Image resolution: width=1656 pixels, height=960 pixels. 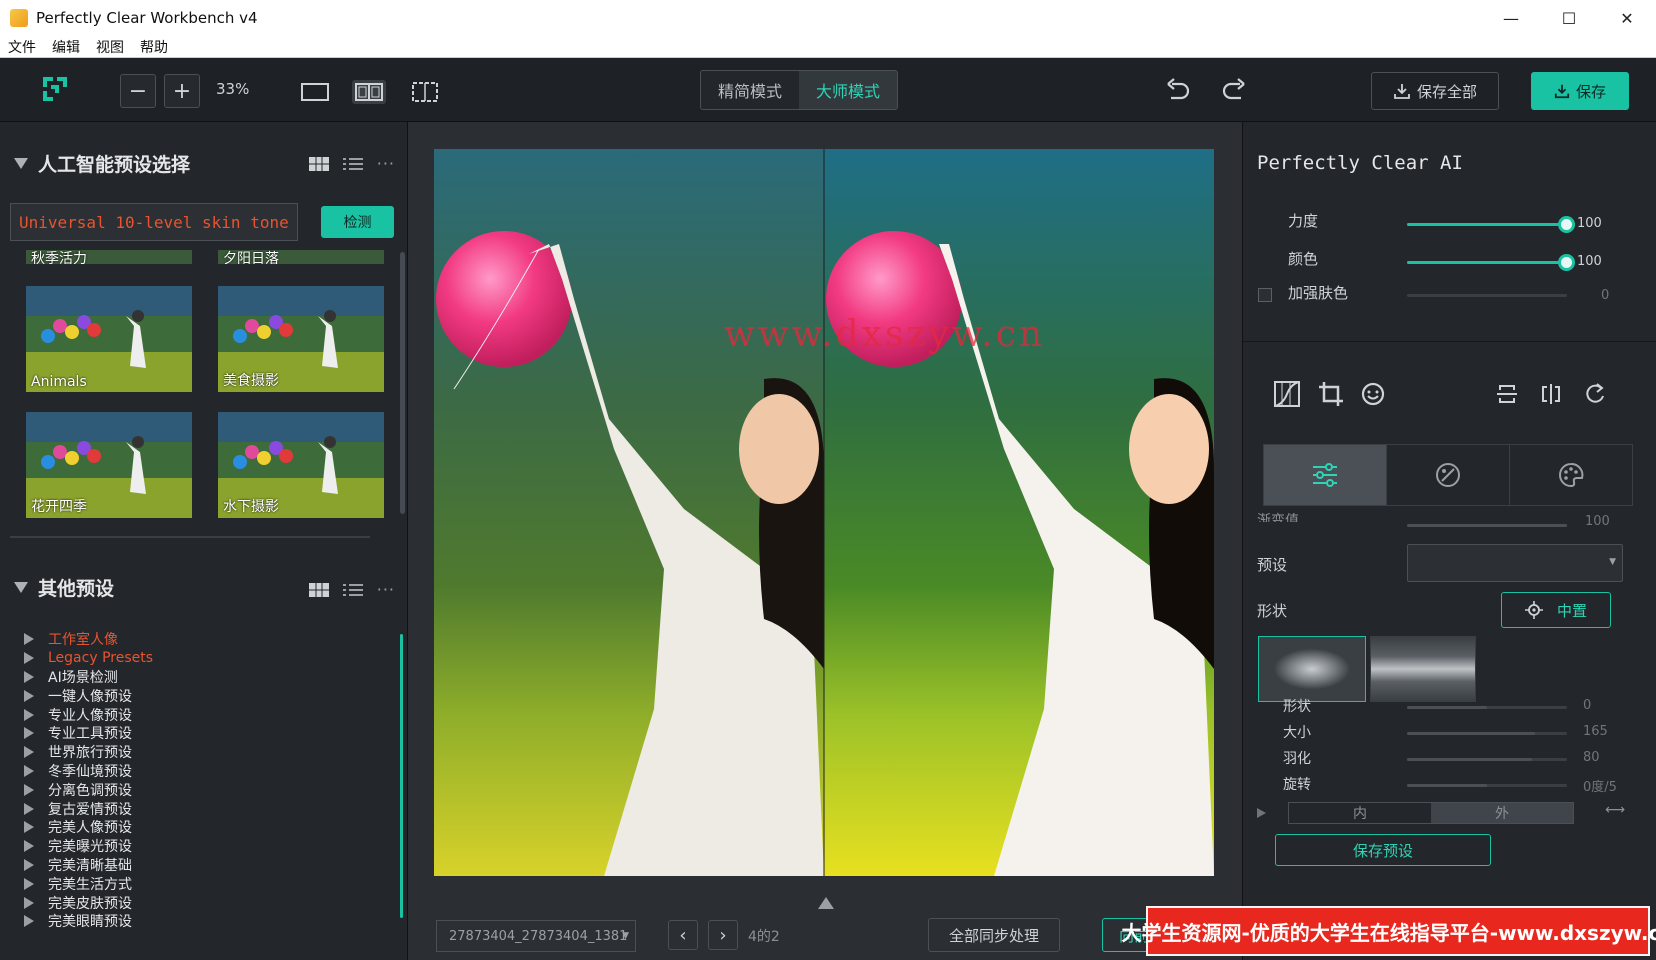 I want to click on inner-option: 内, so click(x=1360, y=813).